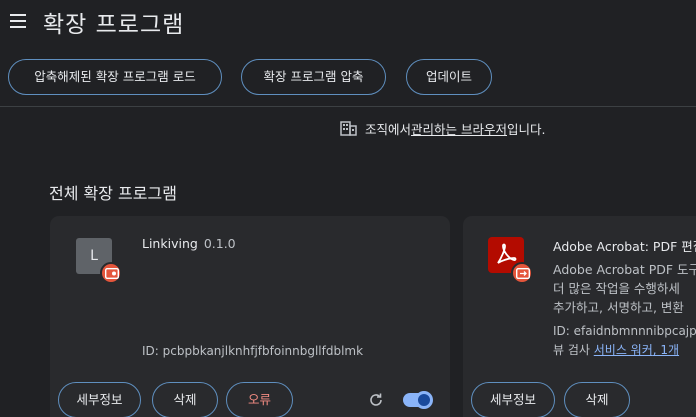 The image size is (696, 417). I want to click on extension-version: 0.1.0, so click(219, 243).